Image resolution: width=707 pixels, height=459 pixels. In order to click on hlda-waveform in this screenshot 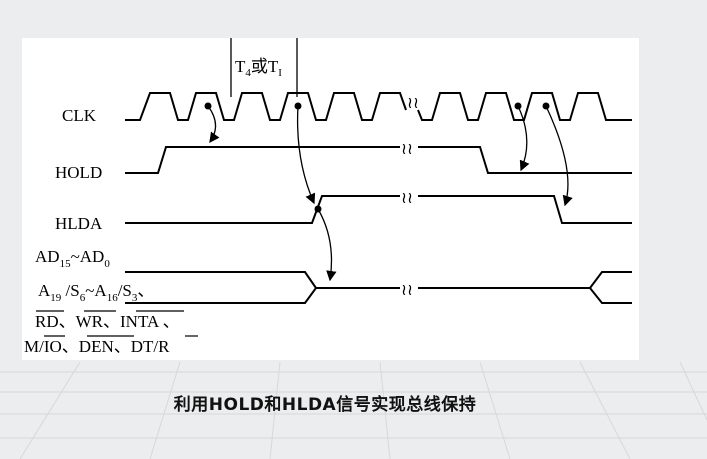, I will do `click(378, 209)`.